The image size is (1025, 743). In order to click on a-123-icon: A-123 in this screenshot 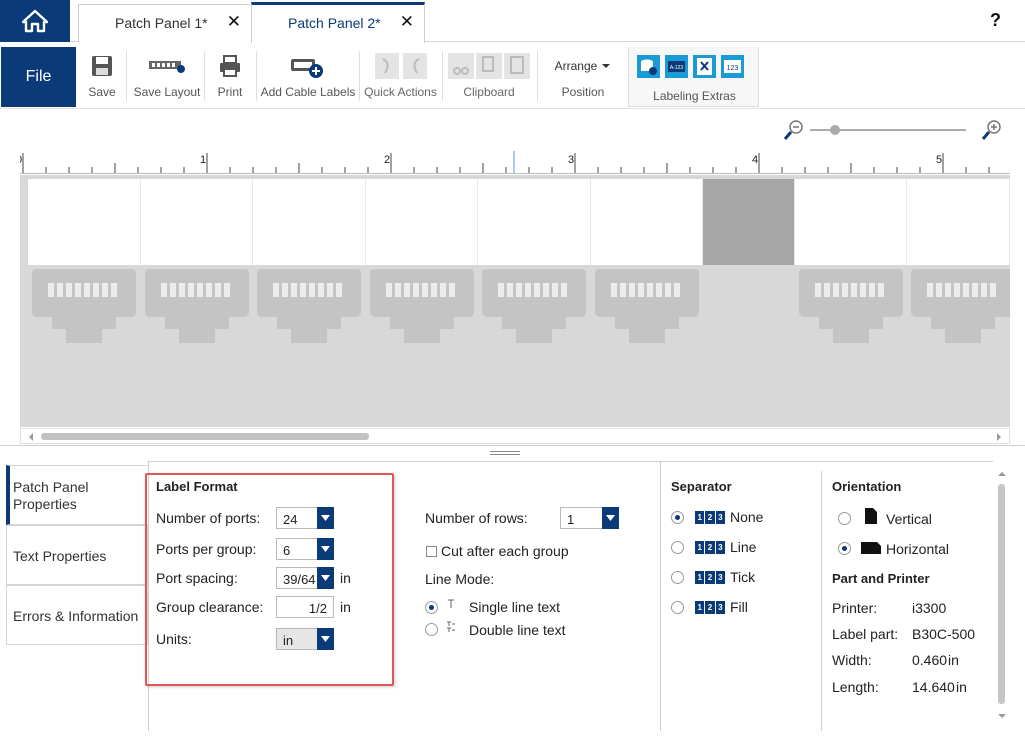, I will do `click(676, 66)`.